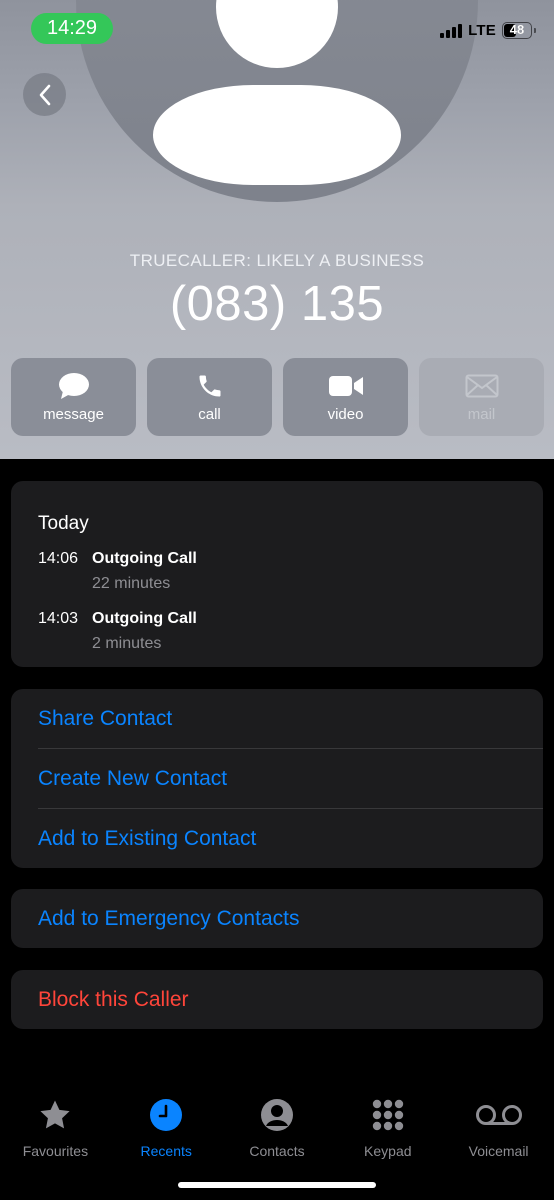  I want to click on add-to-existing-contact-button: Add to Existing Contact, so click(290, 838).